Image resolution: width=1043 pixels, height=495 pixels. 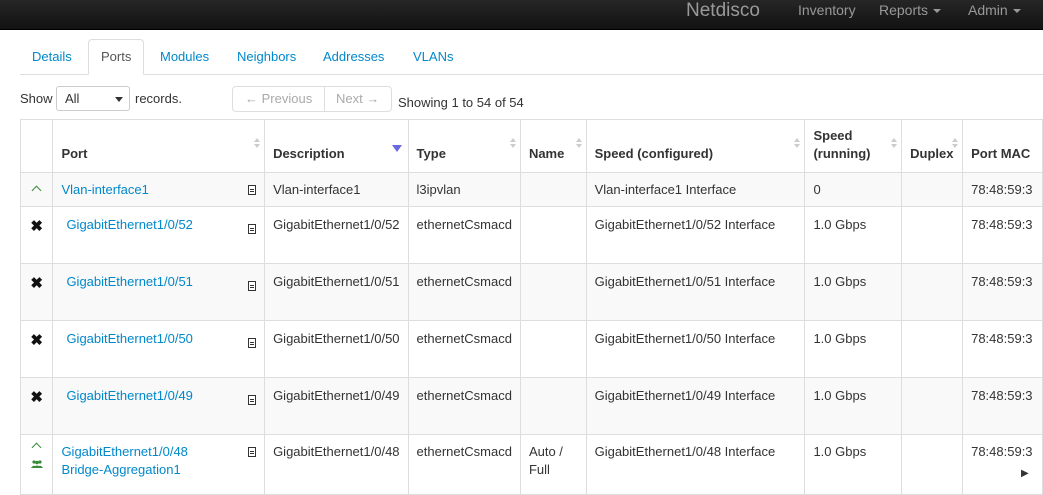 What do you see at coordinates (120, 469) in the screenshot?
I see `aggregation-link: Bridge-Aggregation1` at bounding box center [120, 469].